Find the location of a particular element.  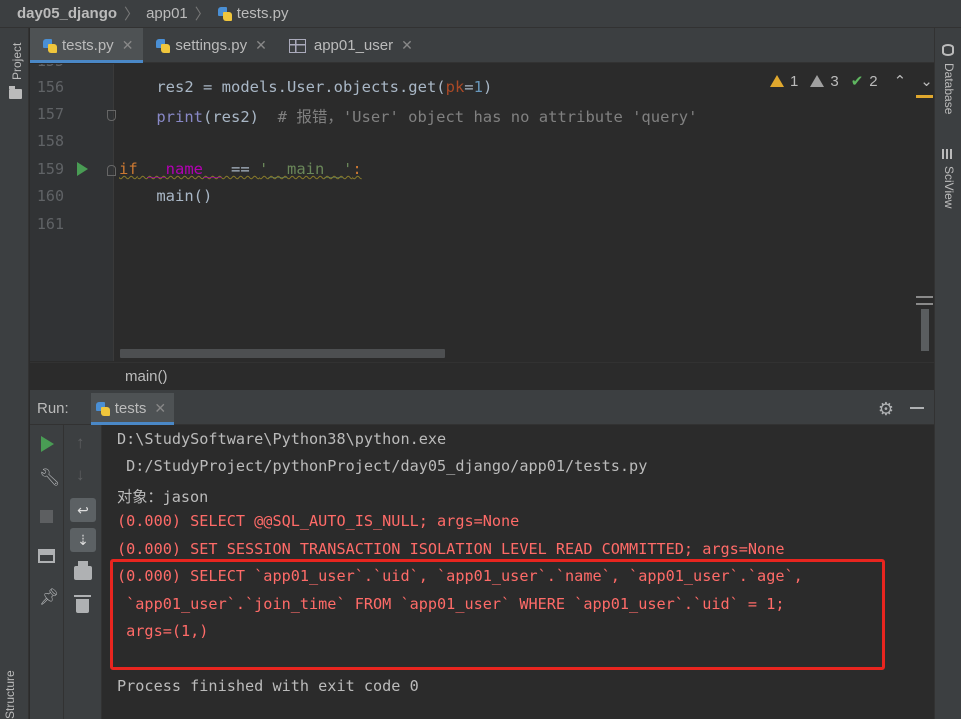

wrench-icon: 🔧︎ is located at coordinates (50, 478).